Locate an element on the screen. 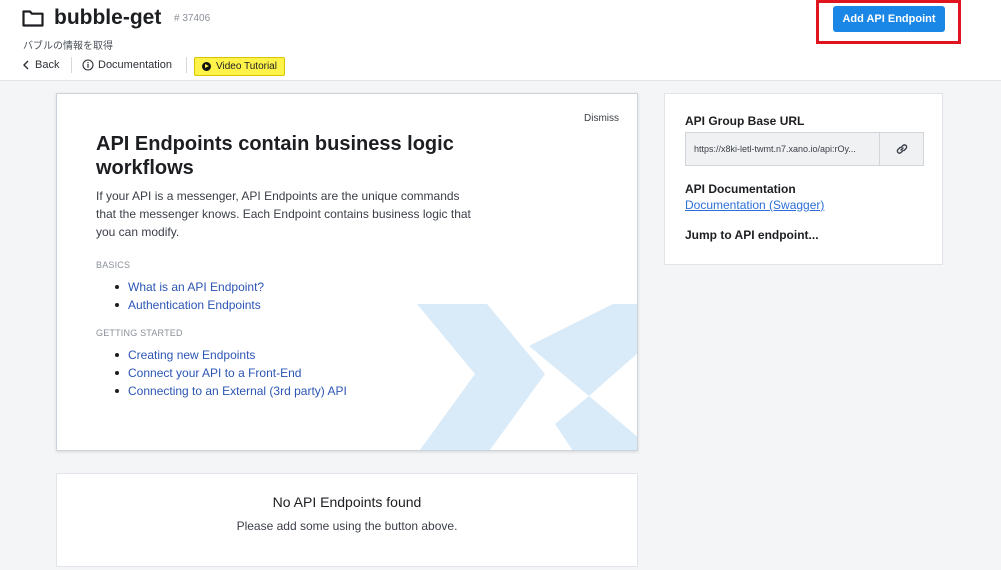 Image resolution: width=1001 pixels, height=570 pixels. link-icon is located at coordinates (901, 149).